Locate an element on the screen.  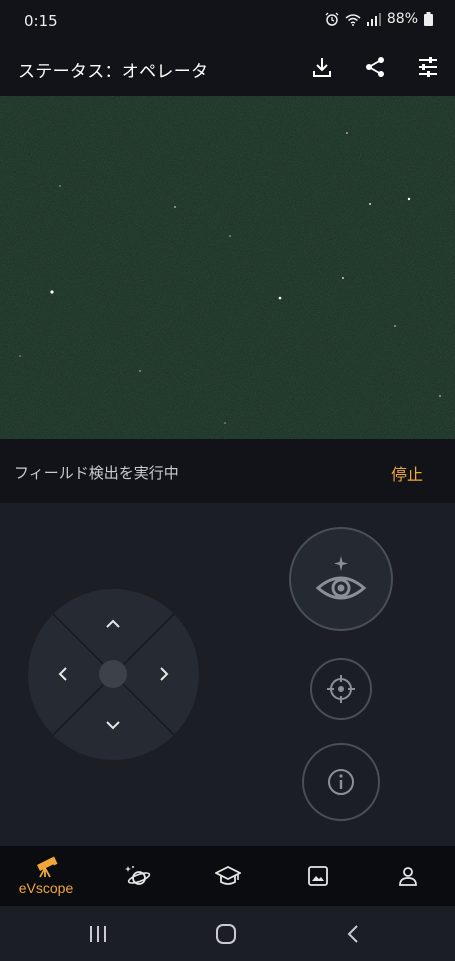
nav-gallery is located at coordinates (318, 876).